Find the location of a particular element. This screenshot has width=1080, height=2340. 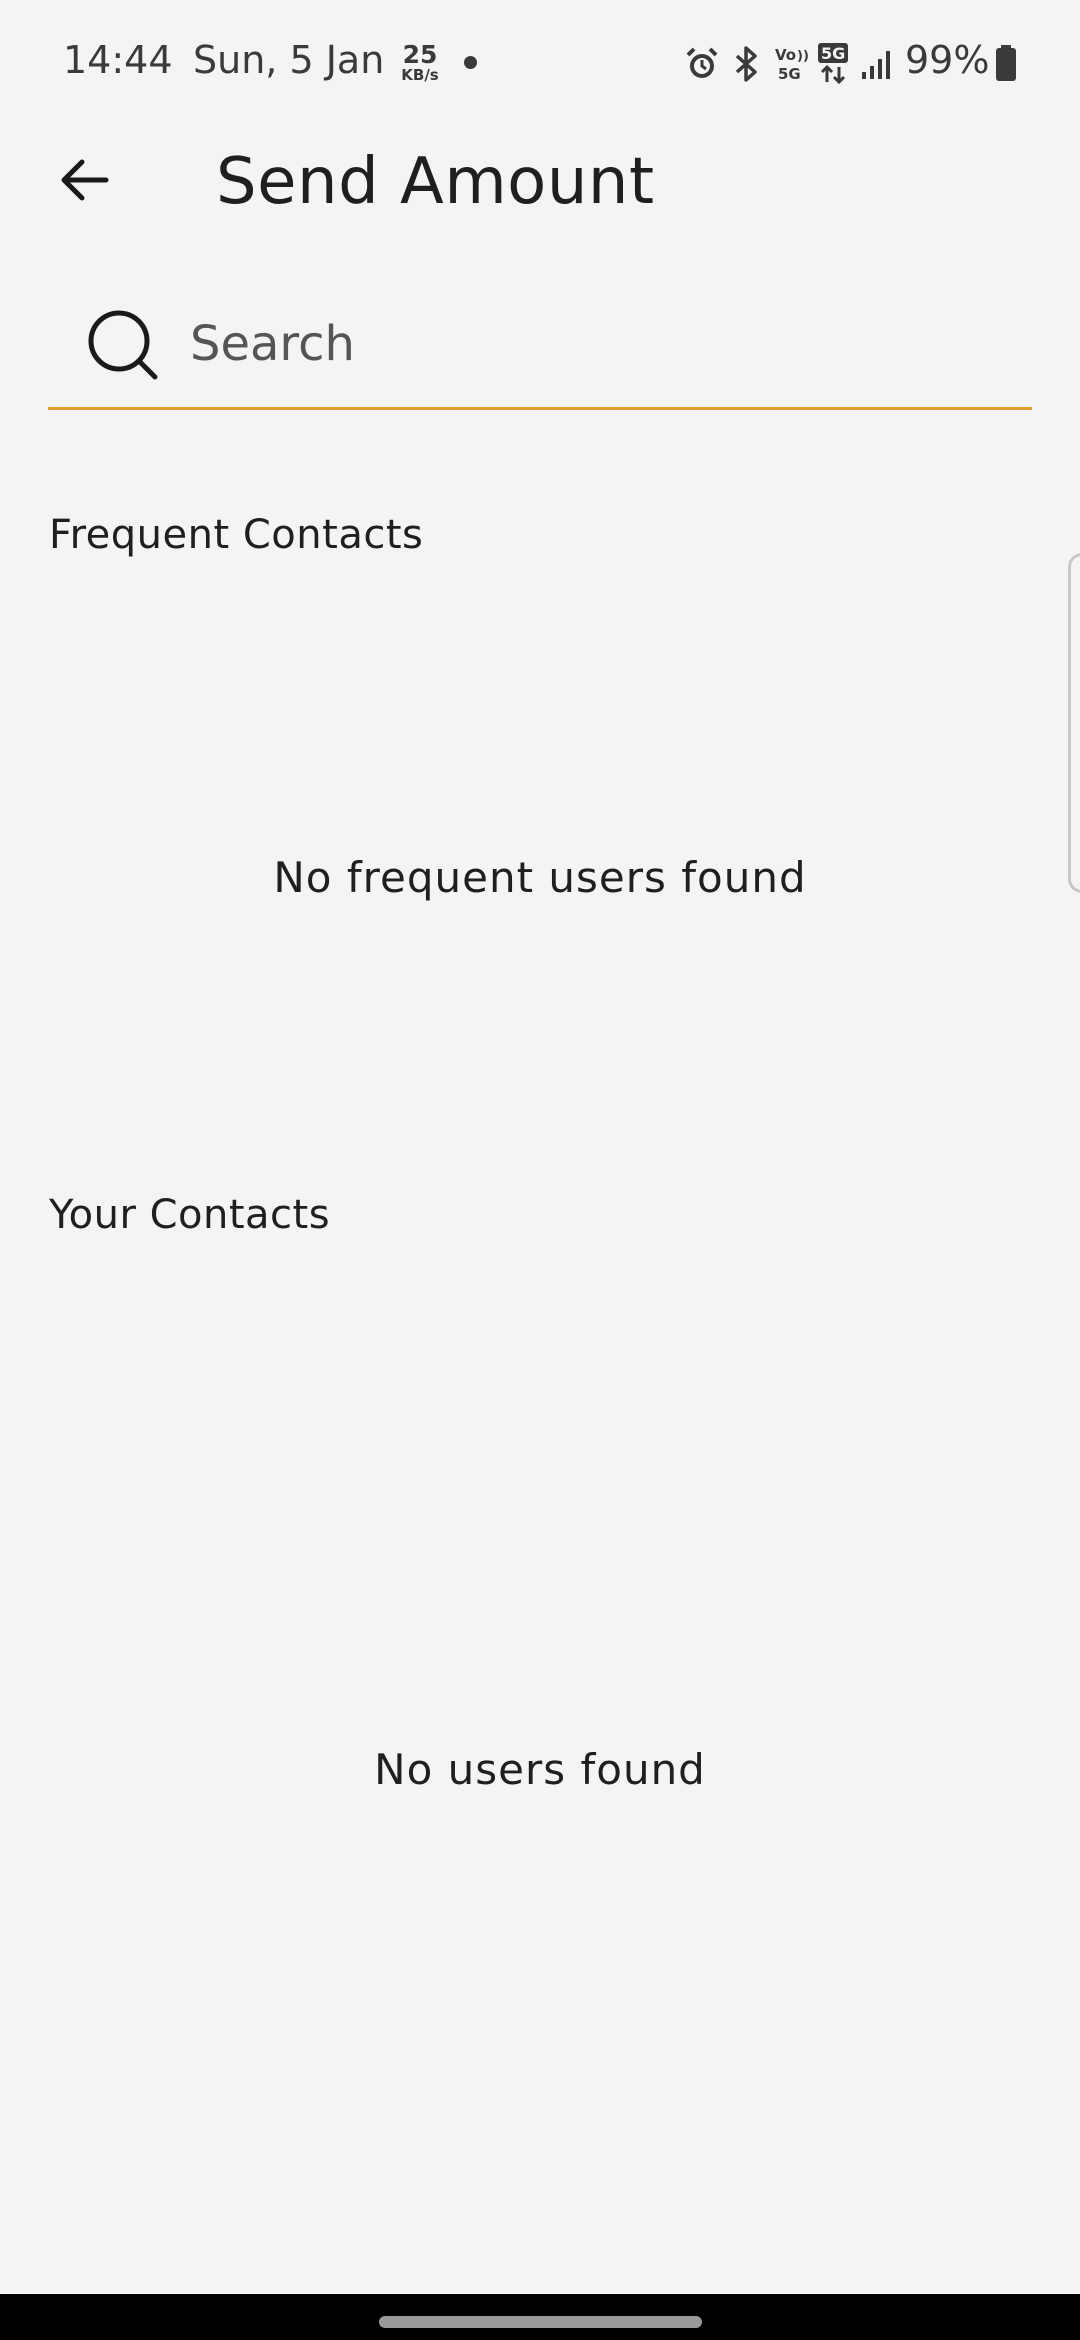

alarm-icon is located at coordinates (702, 62).